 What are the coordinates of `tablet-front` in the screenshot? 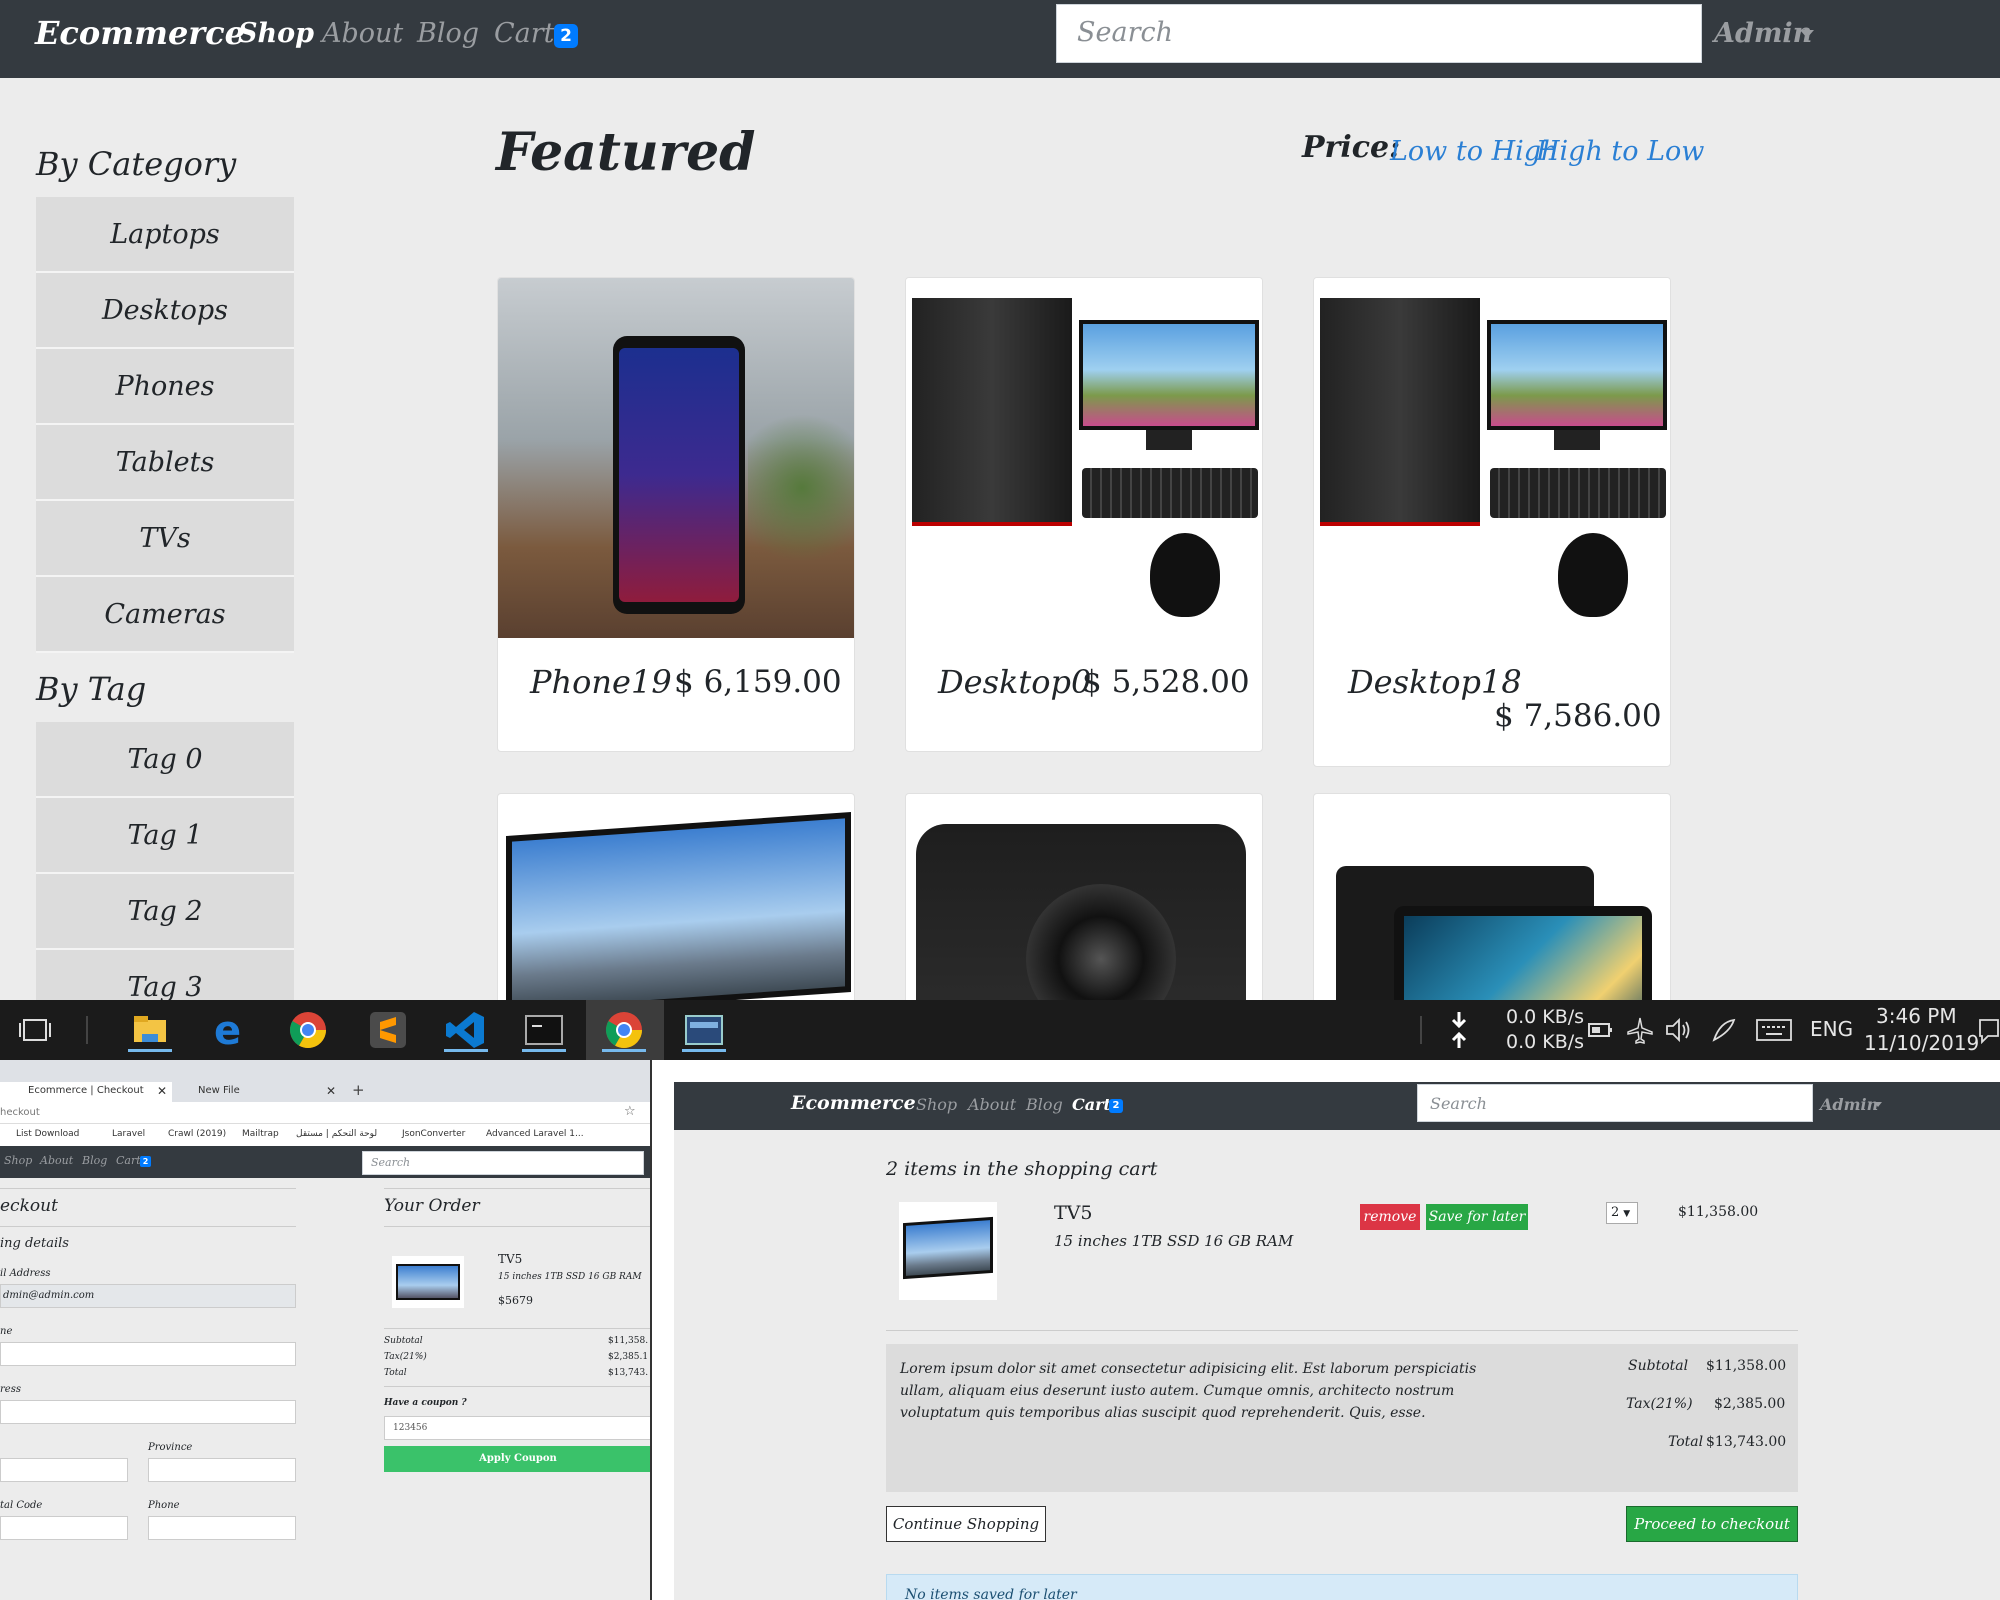 It's located at (1523, 953).